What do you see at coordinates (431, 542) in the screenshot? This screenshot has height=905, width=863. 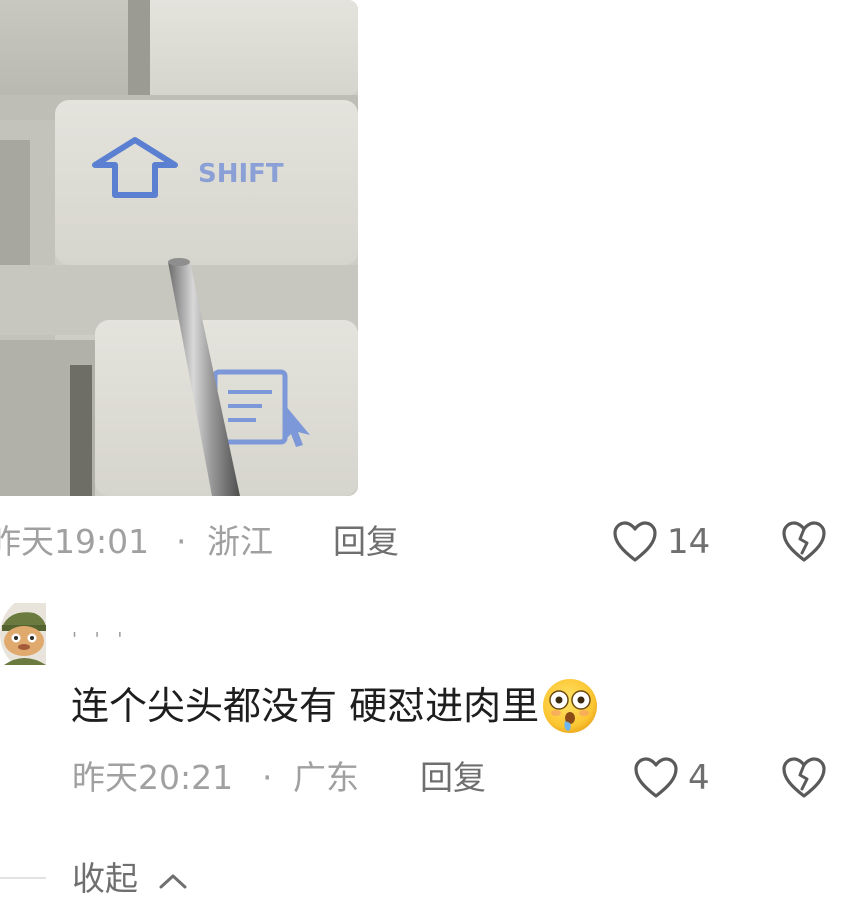 I see `comment-1-meta-row: 昨天19:01 · 浙江 回复 14` at bounding box center [431, 542].